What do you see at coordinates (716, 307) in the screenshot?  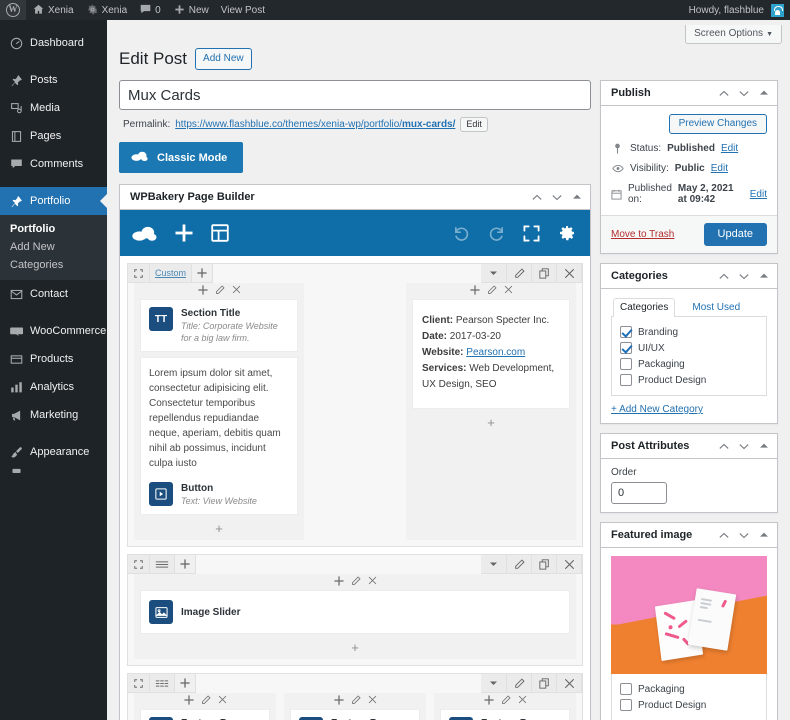 I see `tab-most-used: Most Used` at bounding box center [716, 307].